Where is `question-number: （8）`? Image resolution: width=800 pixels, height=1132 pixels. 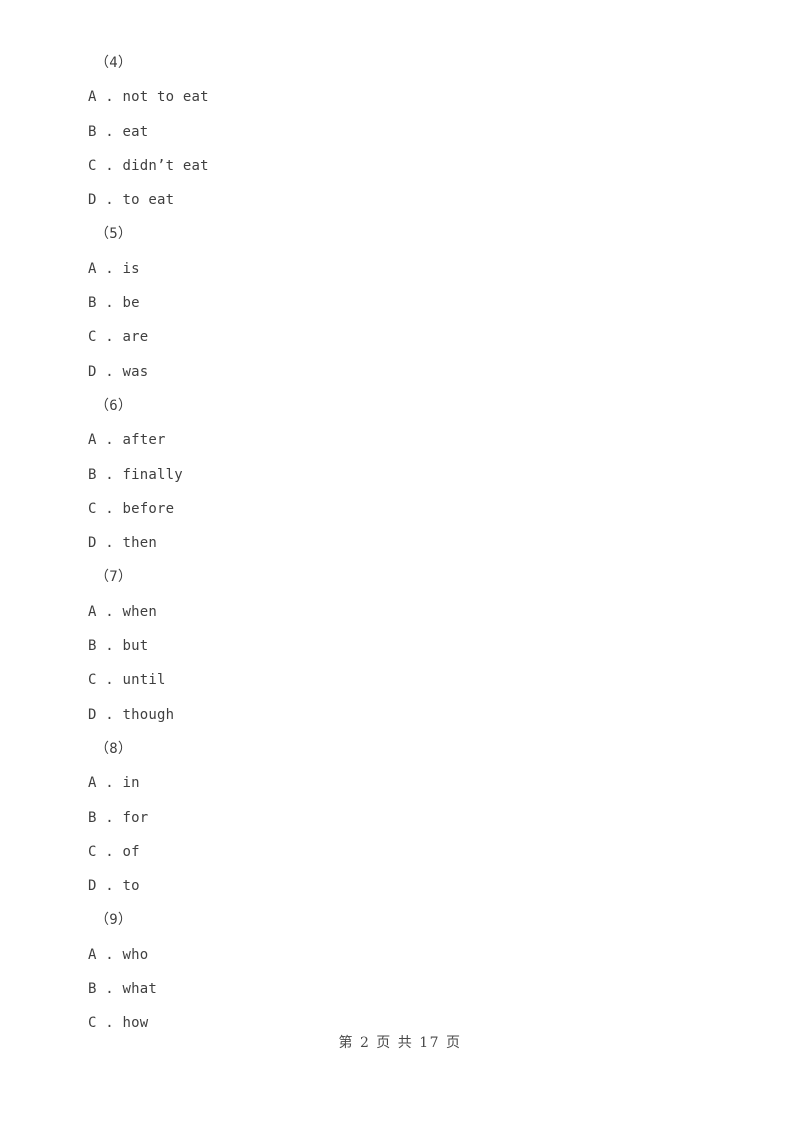
question-number: （8） is located at coordinates (114, 748).